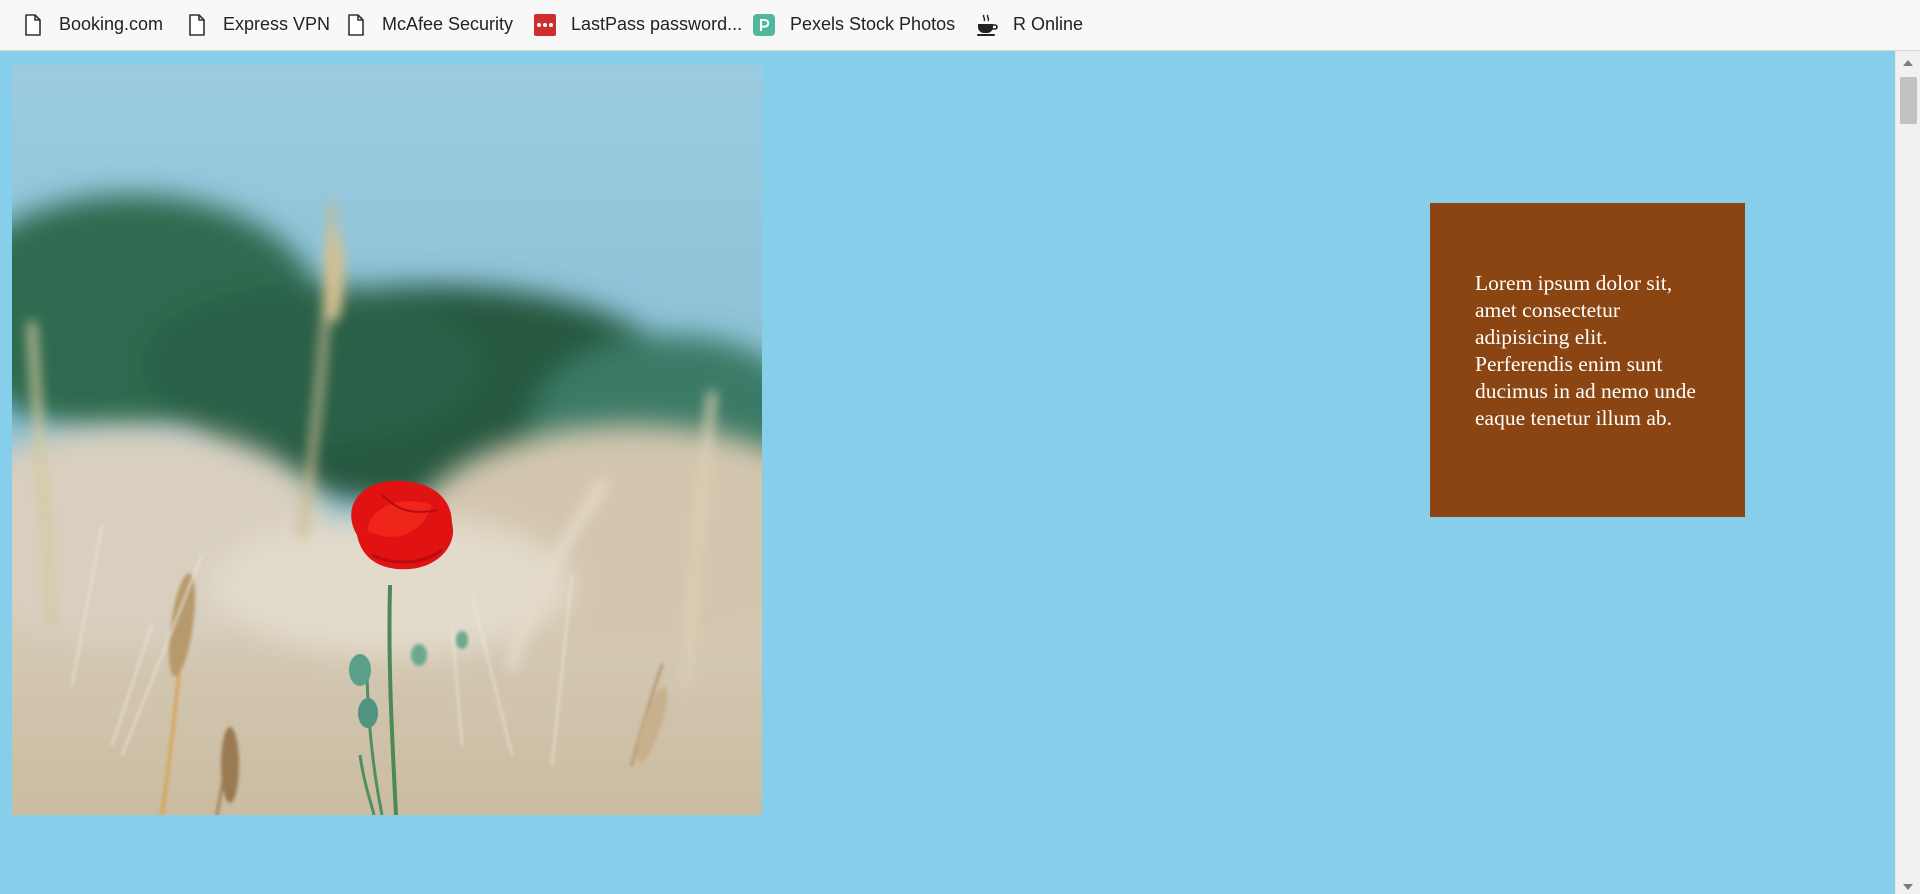 This screenshot has width=1920, height=894. What do you see at coordinates (1908, 887) in the screenshot?
I see `scroll-down-arrow-icon` at bounding box center [1908, 887].